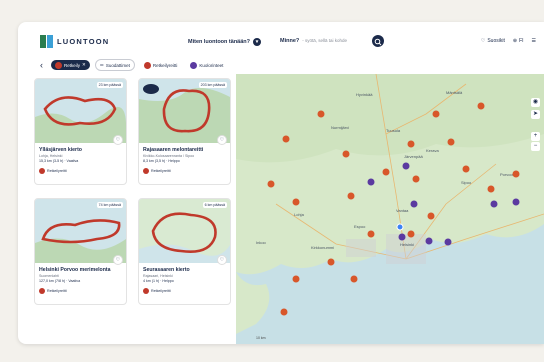 The width and height of the screenshot is (544, 362). I want to click on filter-chip-hiking-label: Retkeilyreitti, so click(165, 65).